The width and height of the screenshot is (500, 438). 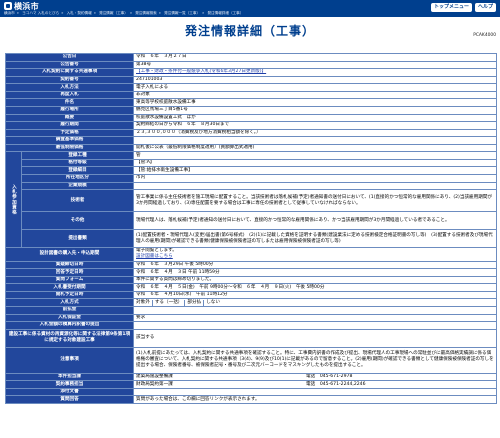 I want to click on row-label: 公告番号, so click(x=69, y=65).